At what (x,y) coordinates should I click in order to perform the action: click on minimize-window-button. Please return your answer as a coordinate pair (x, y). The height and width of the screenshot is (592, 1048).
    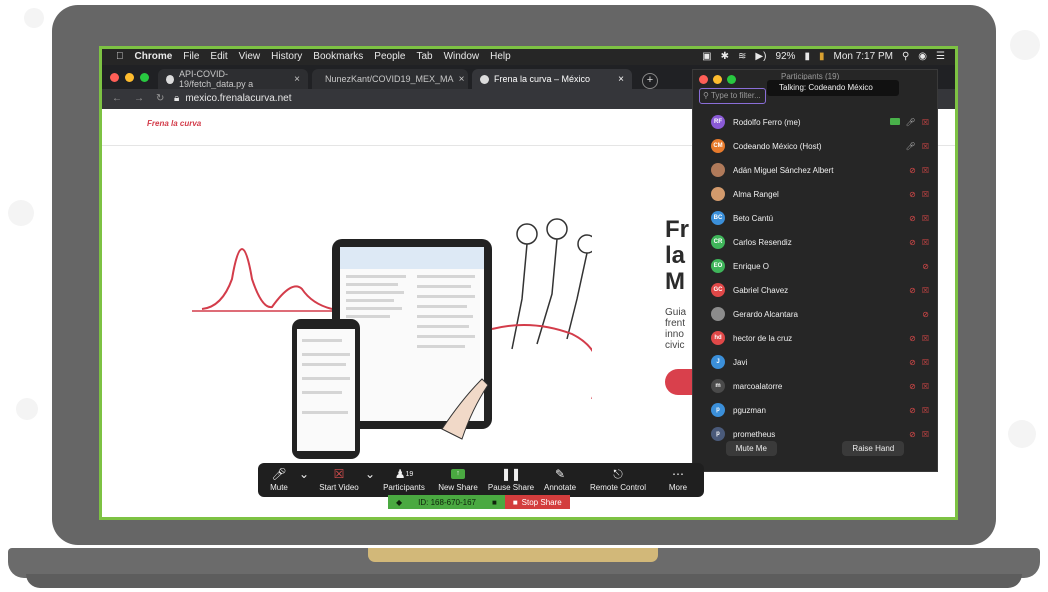
    Looking at the image, I should click on (129, 77).